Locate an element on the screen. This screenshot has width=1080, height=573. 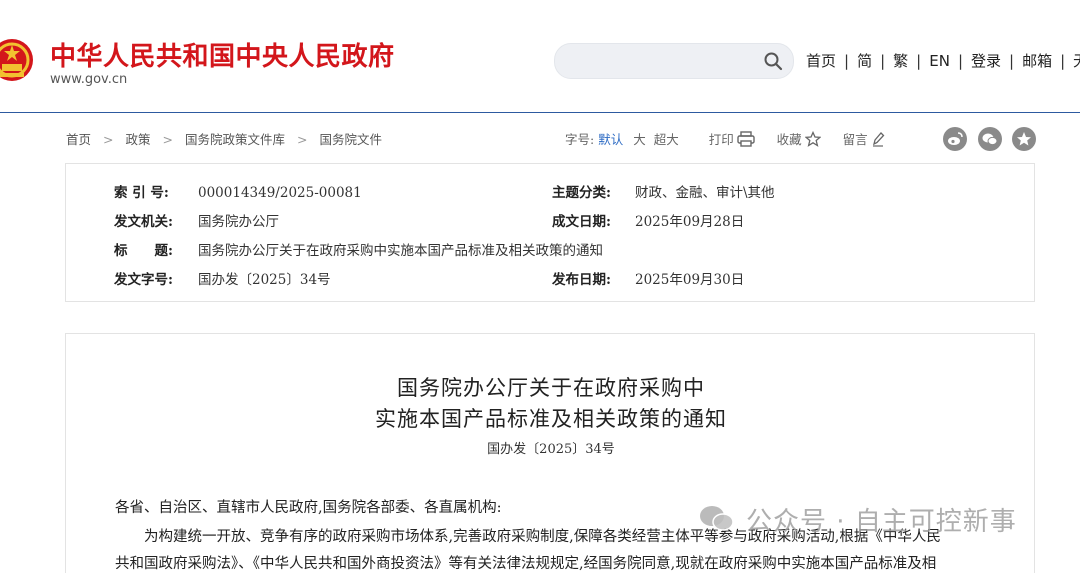
breadcrumb: 首页 > 政策 > 国务院政策文件库 > 国务院文件 is located at coordinates (224, 138).